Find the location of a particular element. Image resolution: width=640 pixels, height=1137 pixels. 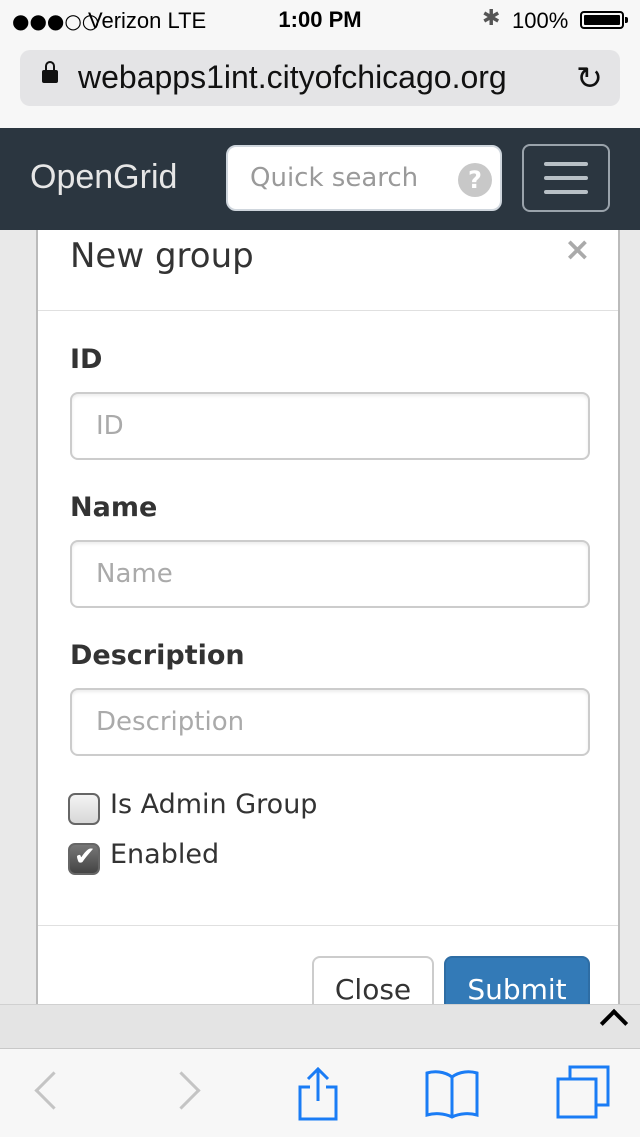

share-icon is located at coordinates (318, 1094).